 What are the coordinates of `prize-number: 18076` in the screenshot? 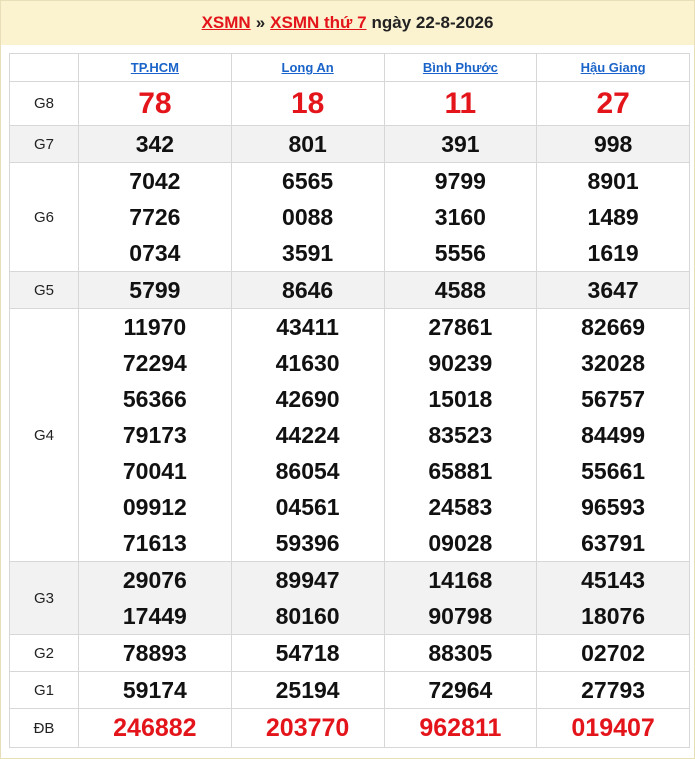 It's located at (613, 616).